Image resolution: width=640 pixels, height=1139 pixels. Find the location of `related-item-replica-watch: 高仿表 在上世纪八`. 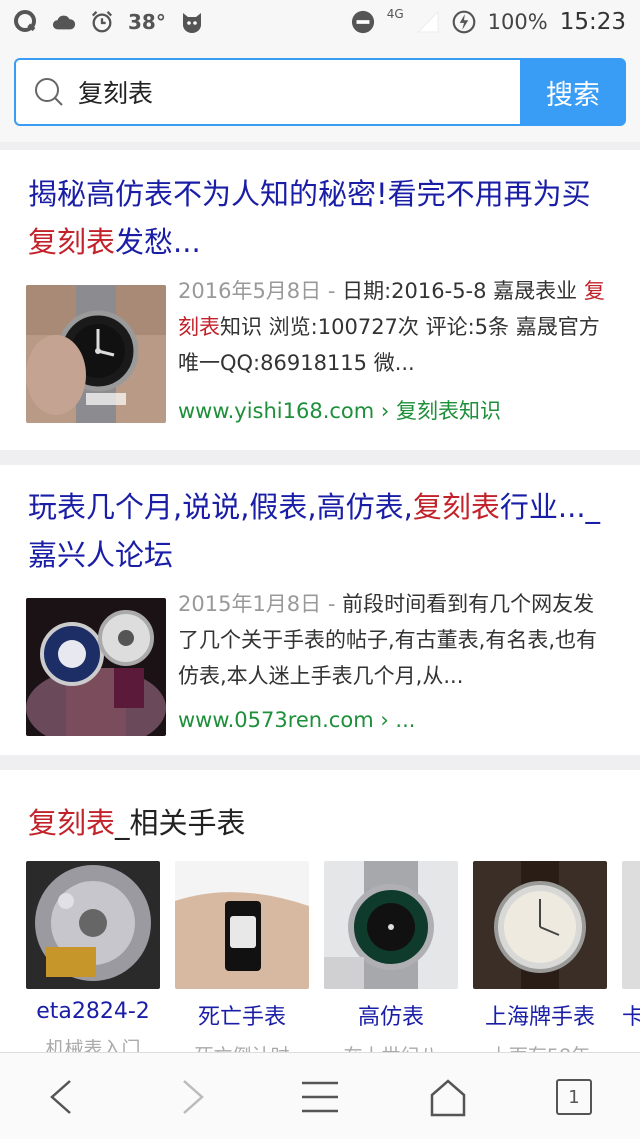

related-item-replica-watch: 高仿表 在上世纪八 is located at coordinates (391, 964).